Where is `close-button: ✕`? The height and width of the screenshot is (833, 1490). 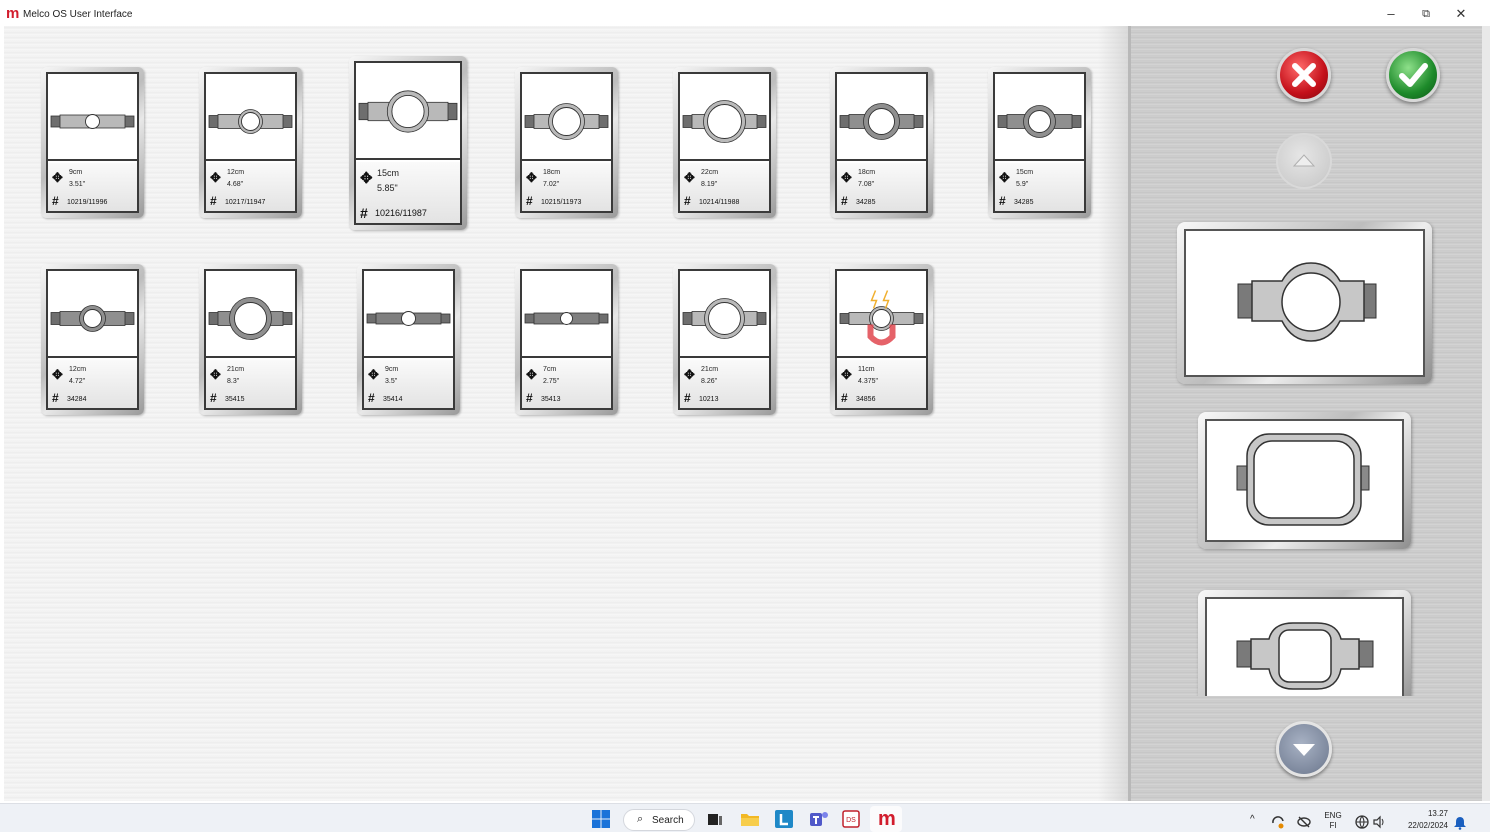 close-button: ✕ is located at coordinates (1461, 14).